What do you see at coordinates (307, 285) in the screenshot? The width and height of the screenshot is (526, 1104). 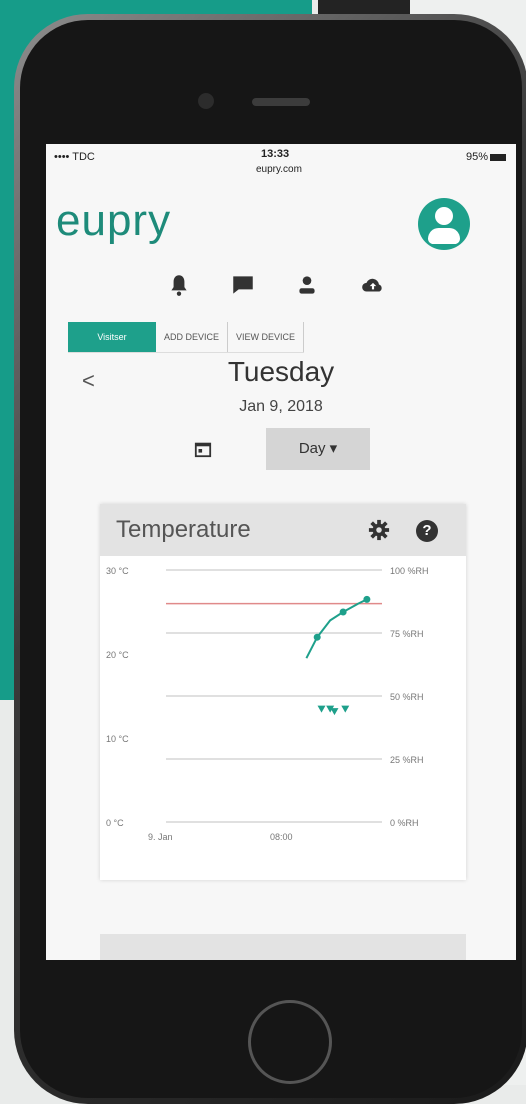 I see `user-icon` at bounding box center [307, 285].